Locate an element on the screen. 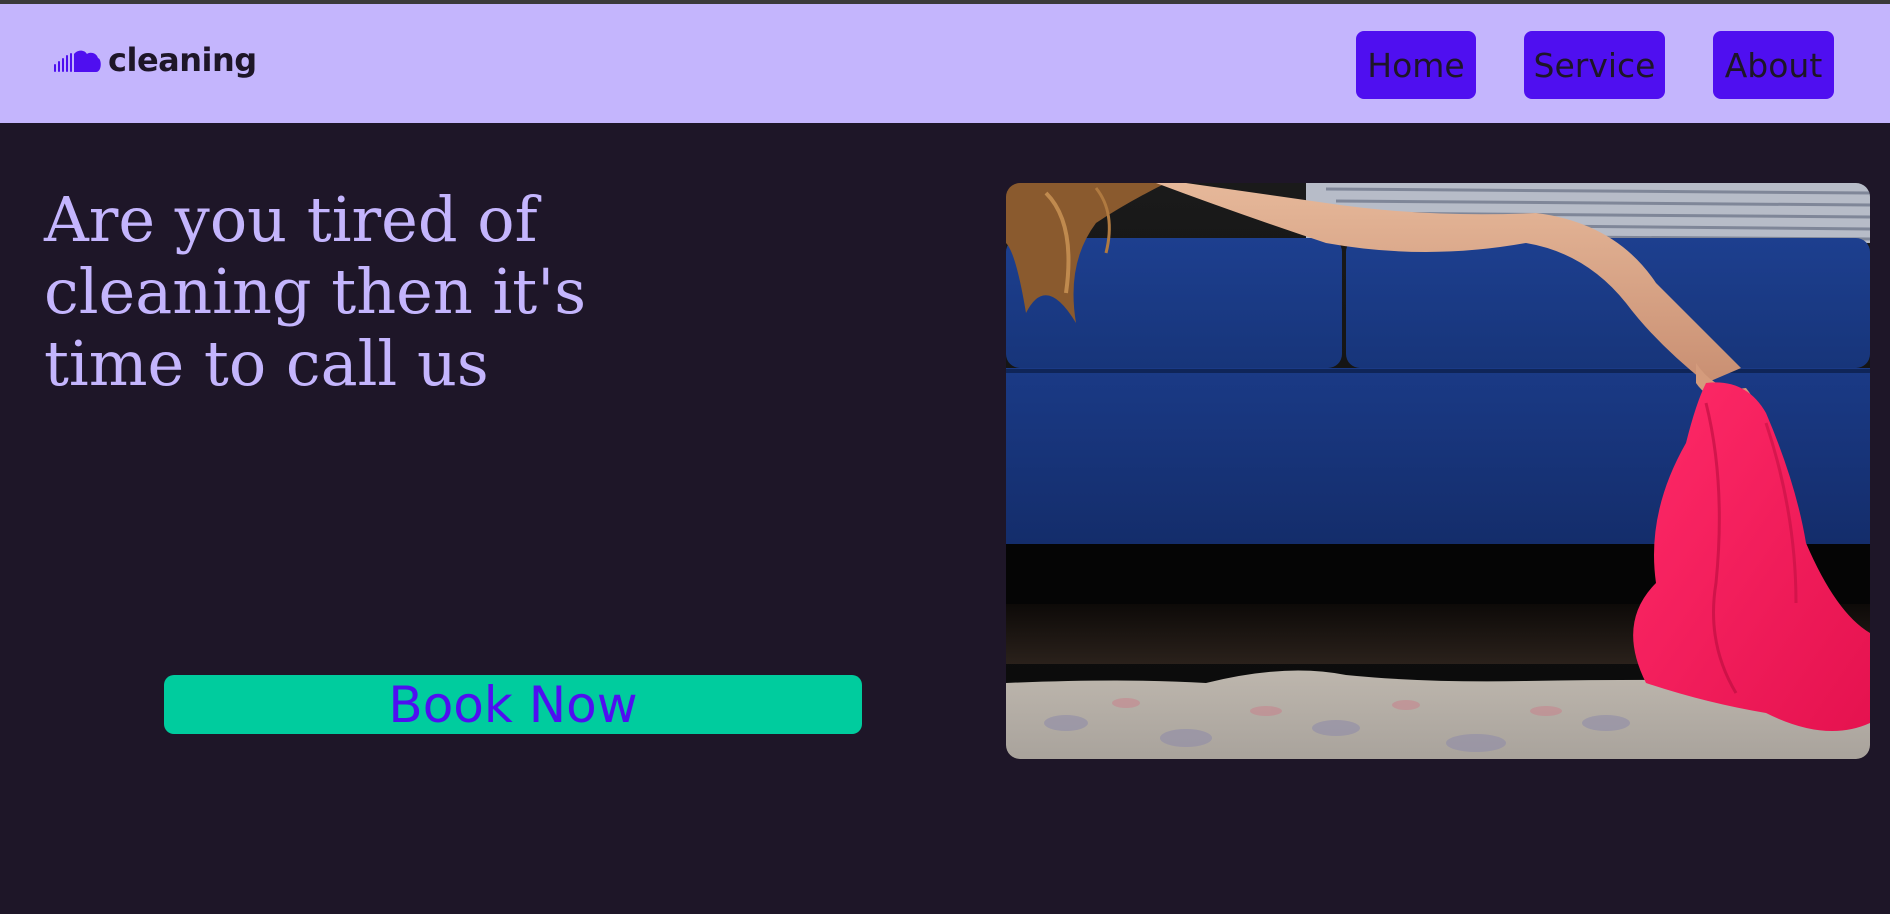  brand-name: cleaning is located at coordinates (182, 60).